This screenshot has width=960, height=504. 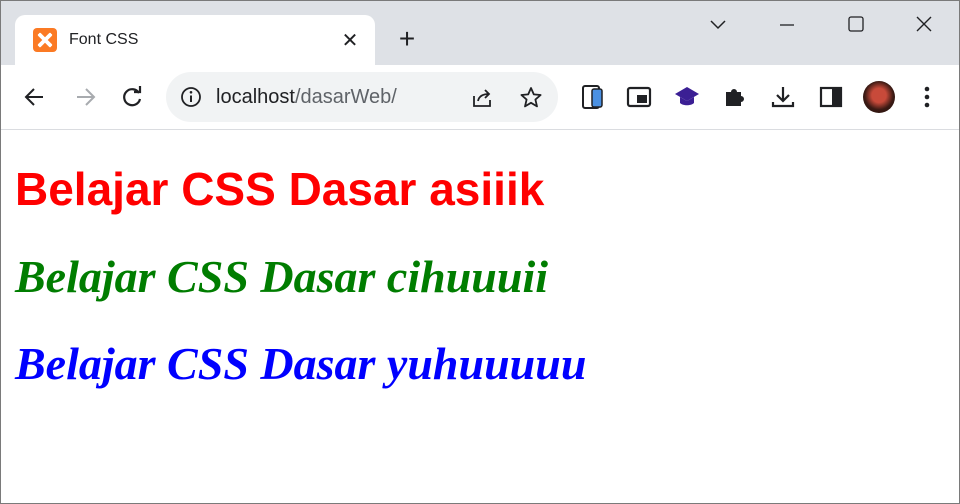 What do you see at coordinates (191, 99) in the screenshot?
I see `info-icon` at bounding box center [191, 99].